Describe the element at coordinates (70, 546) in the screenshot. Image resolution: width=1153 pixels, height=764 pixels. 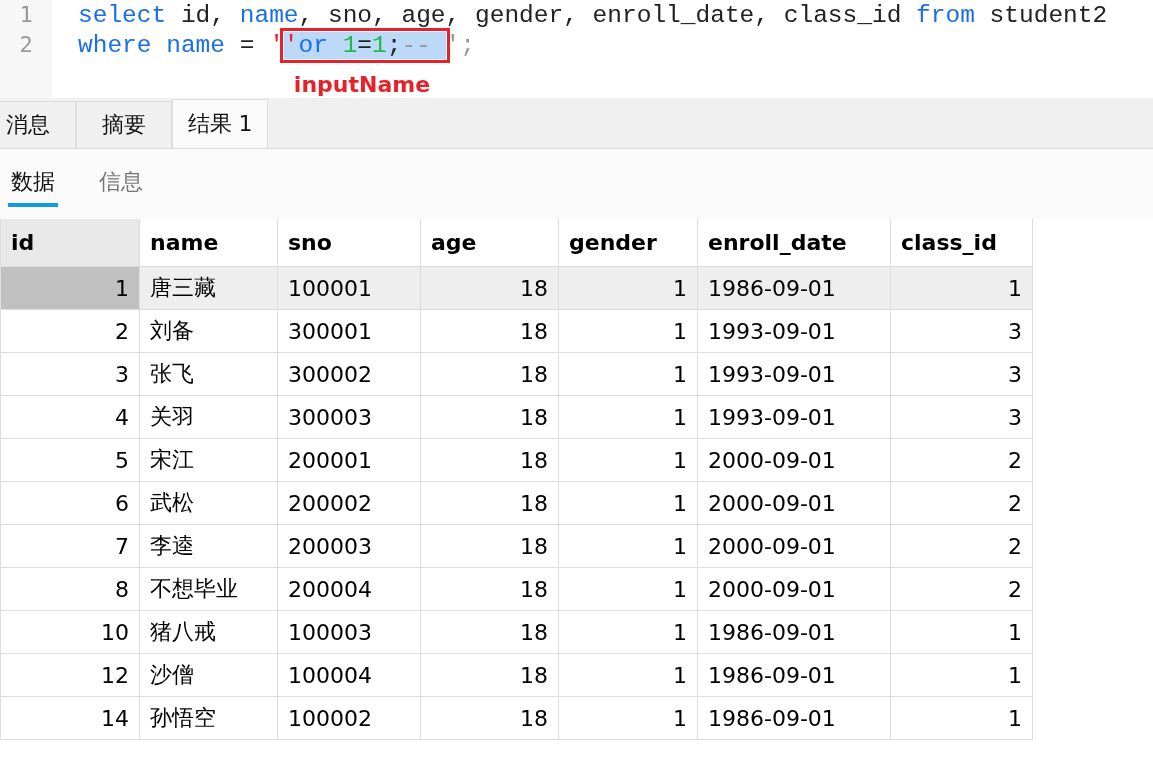
I see `table-cell: 7` at that location.